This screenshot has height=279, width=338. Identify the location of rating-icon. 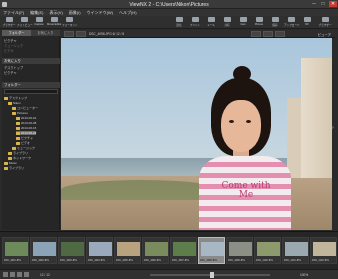
(12, 274).